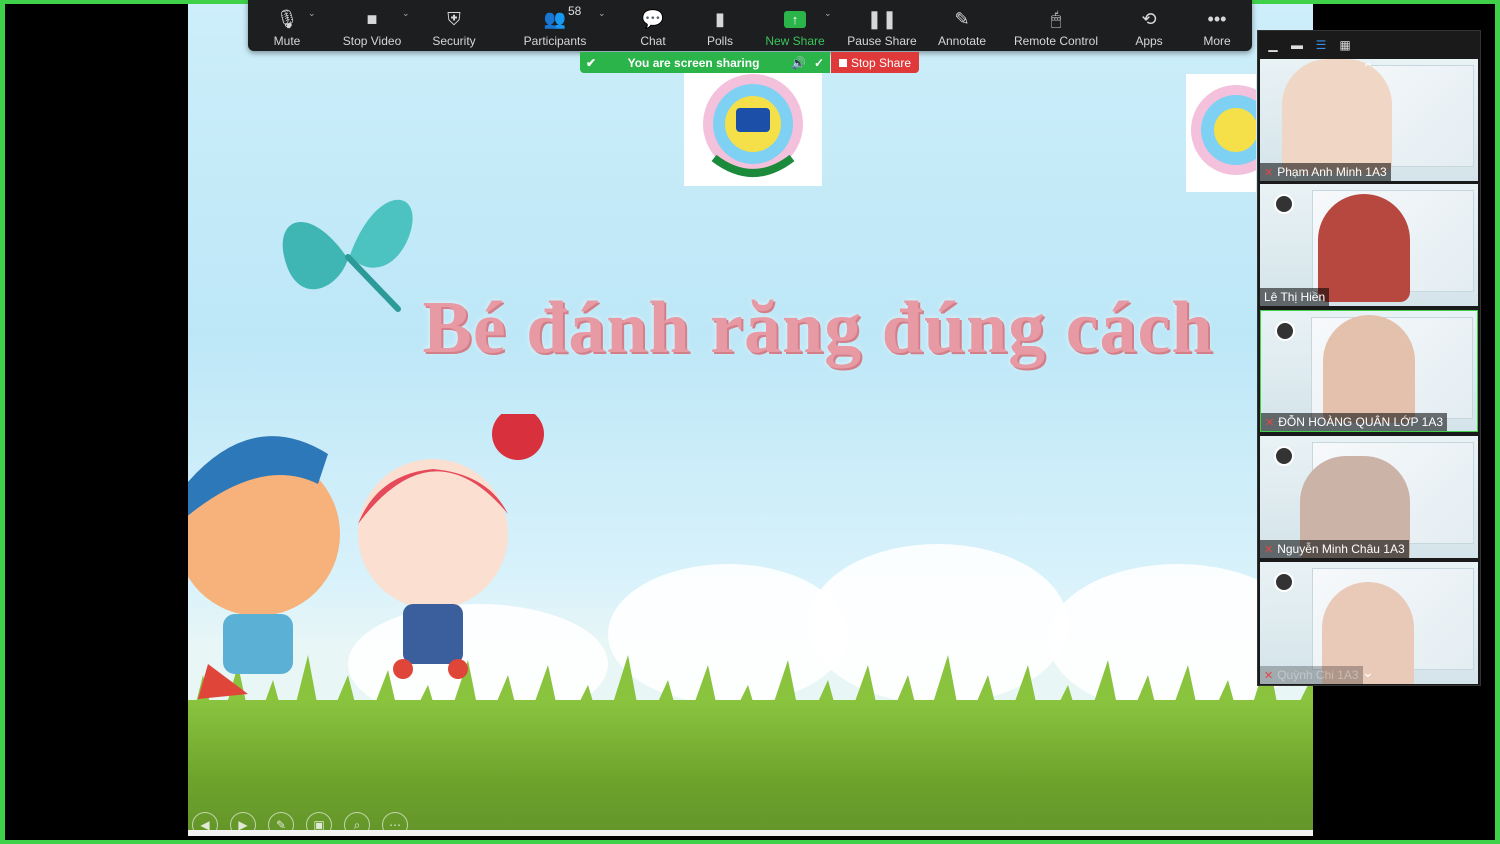  What do you see at coordinates (795, 19) in the screenshot?
I see `share-arrow-icon: ↑` at bounding box center [795, 19].